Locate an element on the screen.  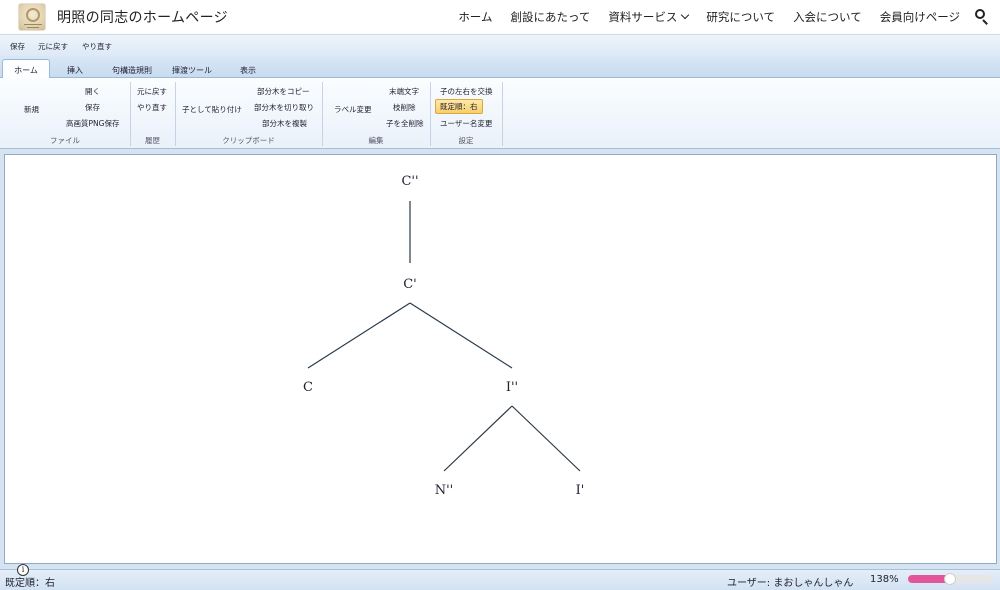
quick-save-button: 保存 is located at coordinates (17, 46).